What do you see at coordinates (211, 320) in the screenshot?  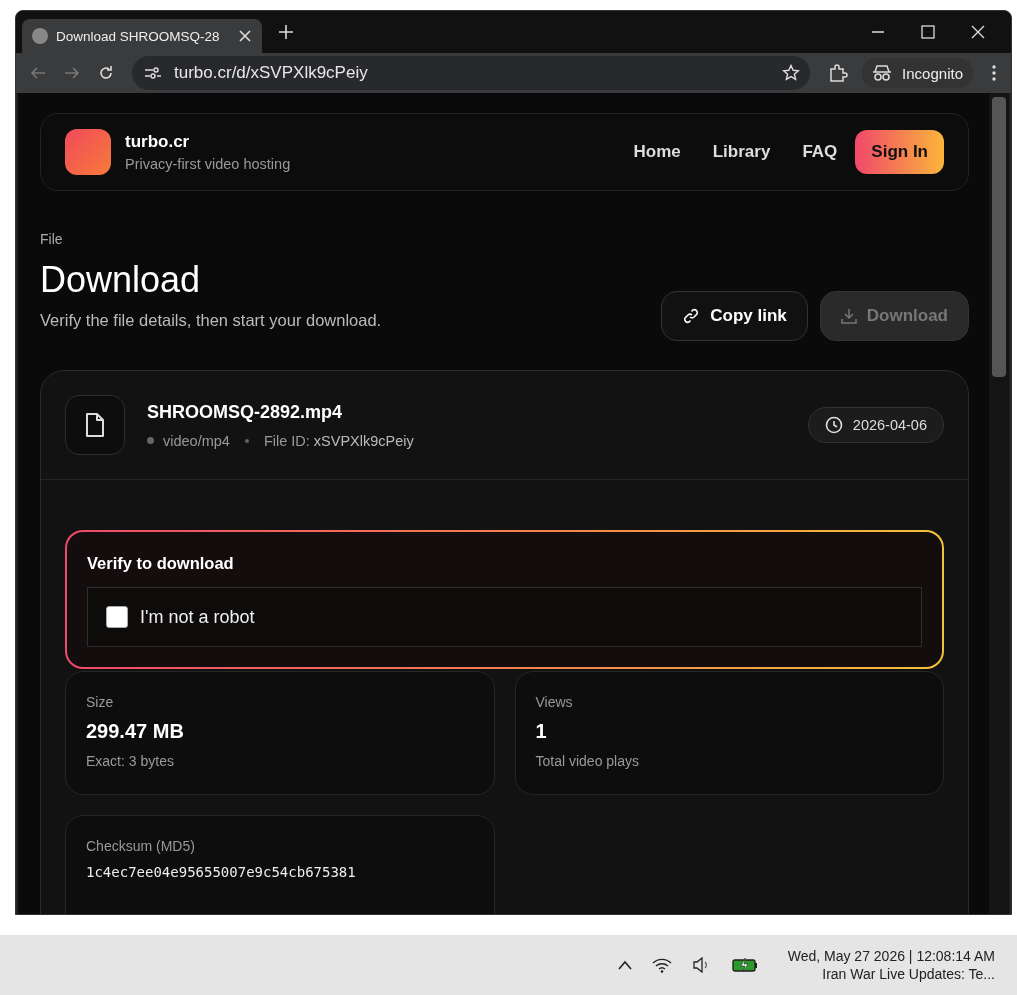 I see `page-subtitle: Verify the file details, then start your download.` at bounding box center [211, 320].